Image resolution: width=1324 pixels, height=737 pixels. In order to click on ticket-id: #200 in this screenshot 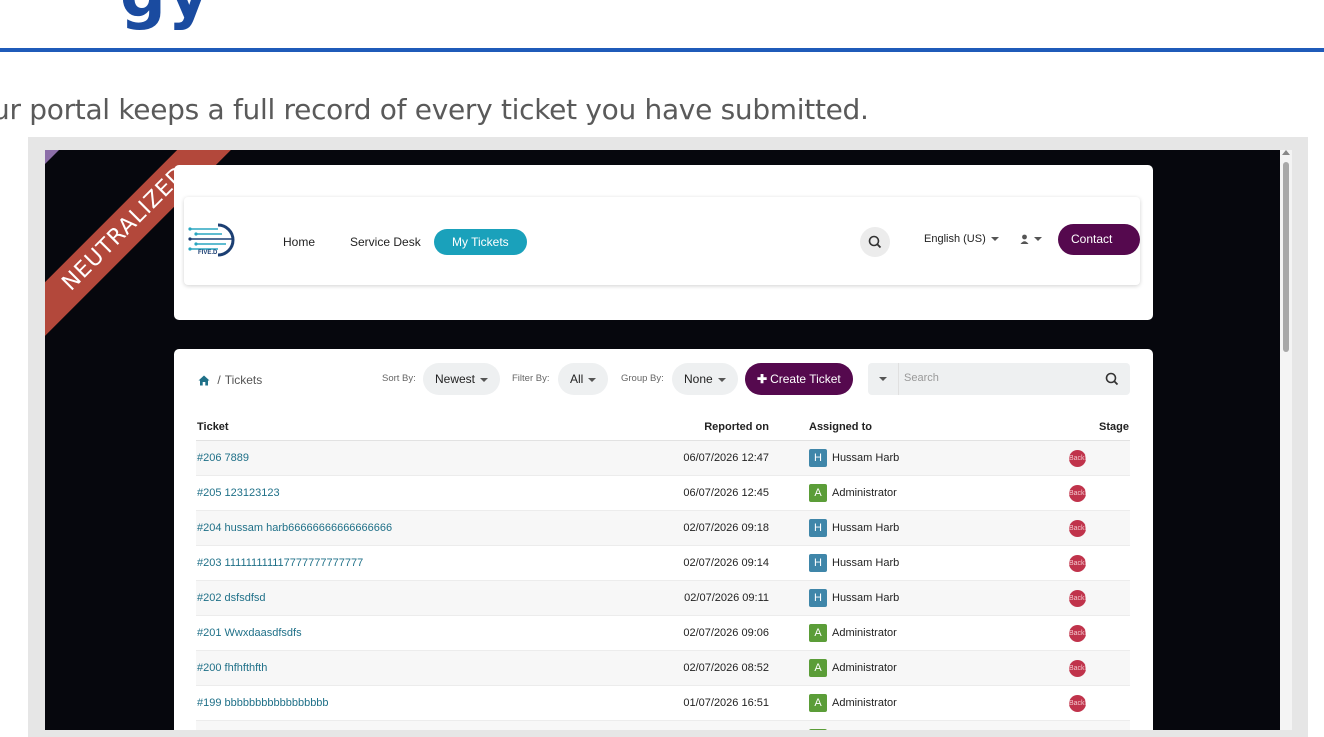, I will do `click(209, 668)`.